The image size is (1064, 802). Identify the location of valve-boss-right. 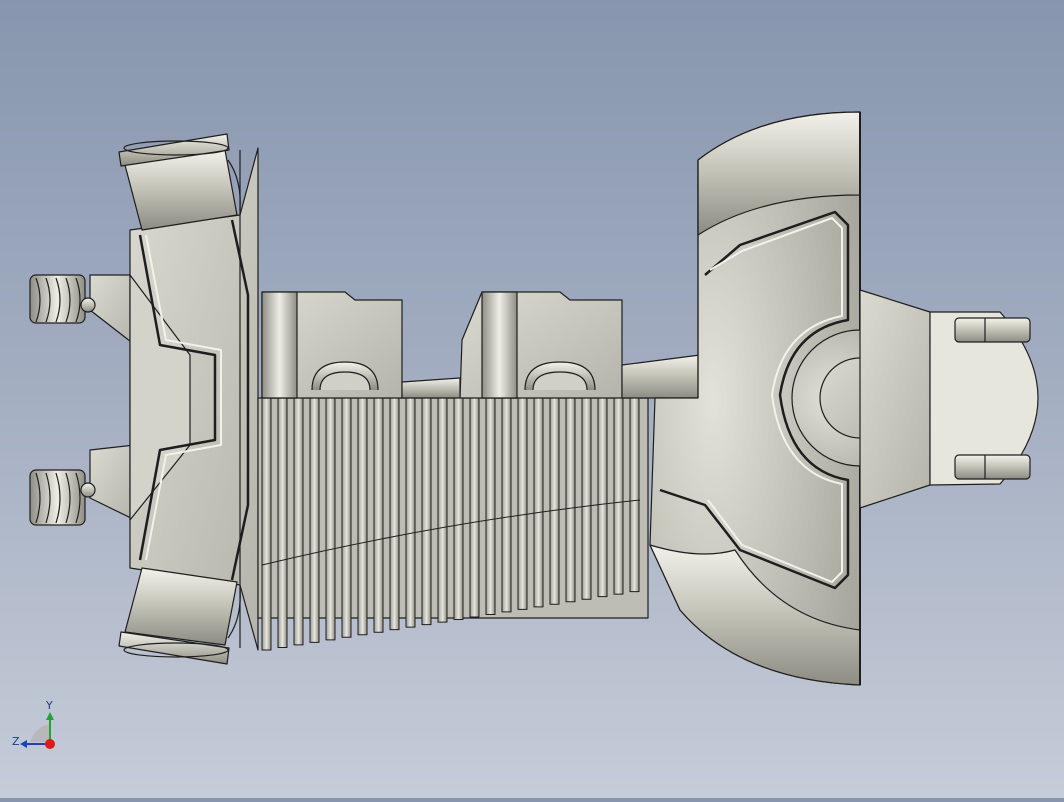
(541, 345).